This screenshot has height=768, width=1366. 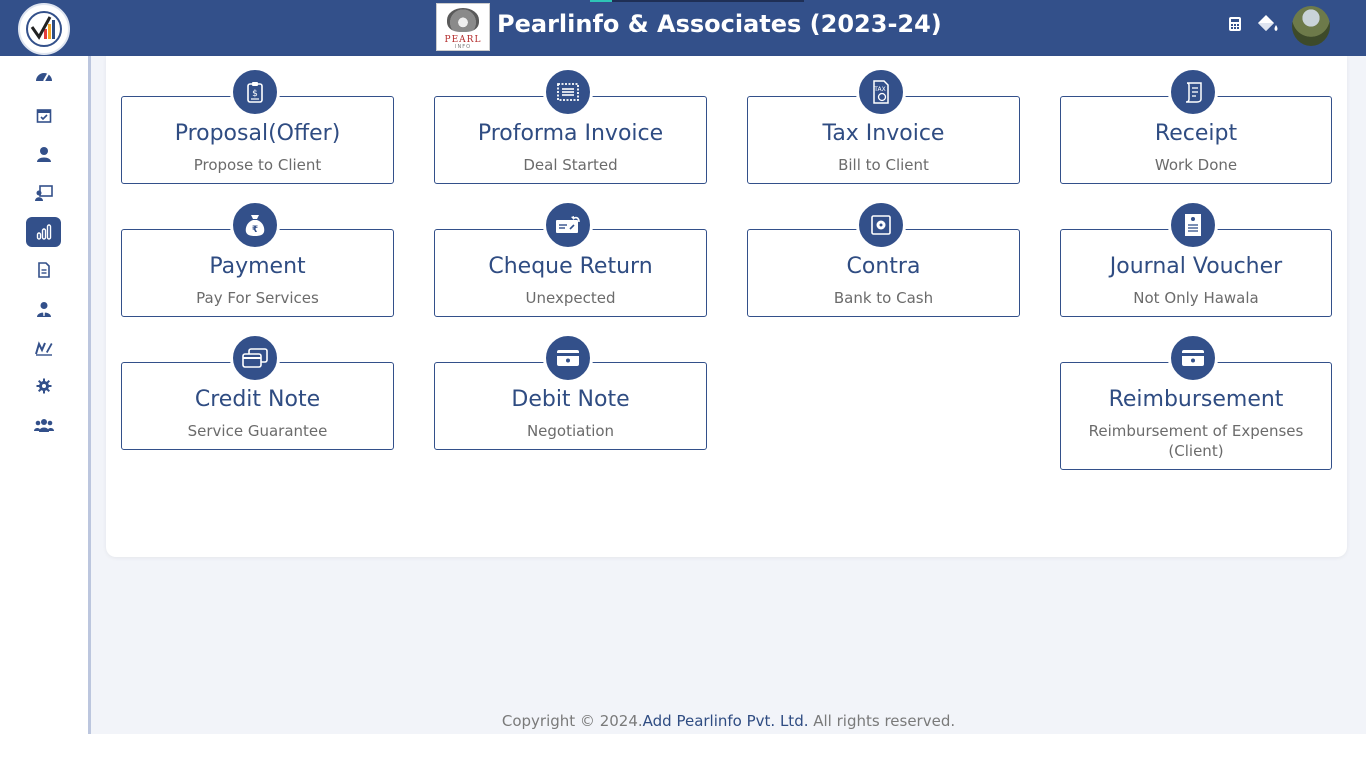 What do you see at coordinates (568, 358) in the screenshot?
I see `debit-card-icon` at bounding box center [568, 358].